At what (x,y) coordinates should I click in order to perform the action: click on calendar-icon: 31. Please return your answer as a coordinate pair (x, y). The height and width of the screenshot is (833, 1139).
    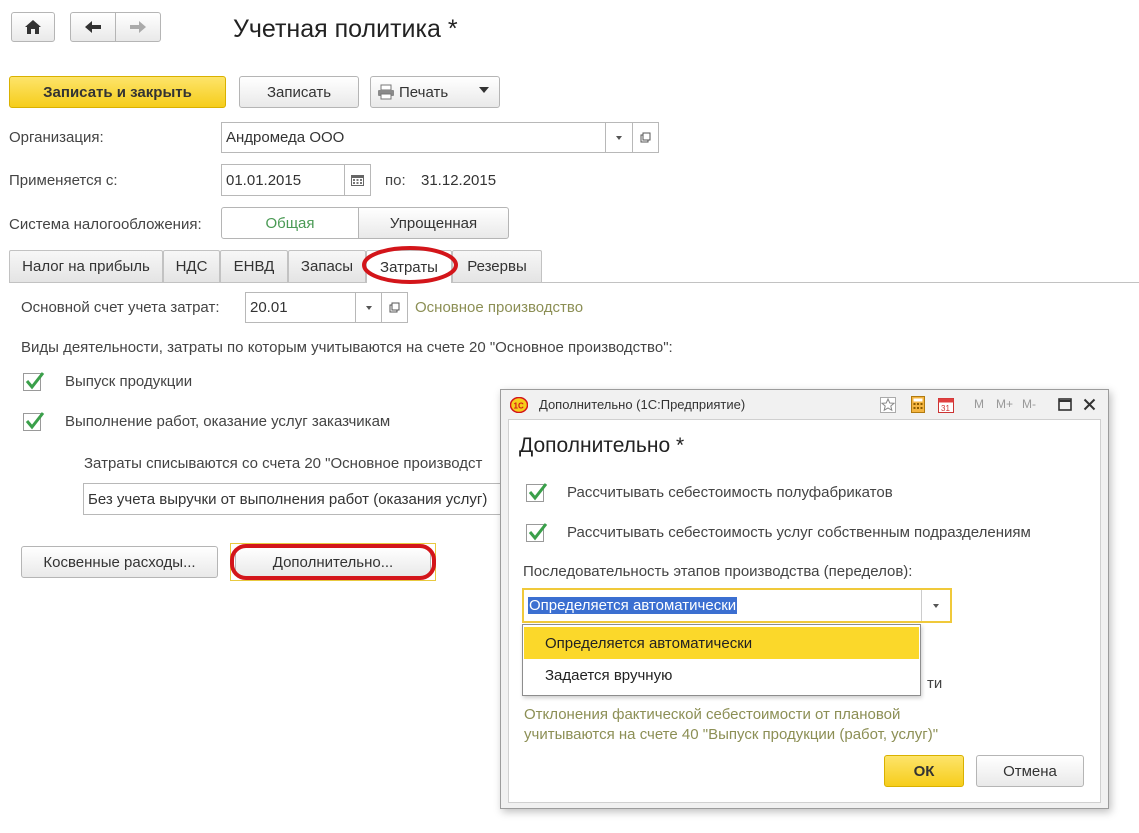
    Looking at the image, I should click on (946, 404).